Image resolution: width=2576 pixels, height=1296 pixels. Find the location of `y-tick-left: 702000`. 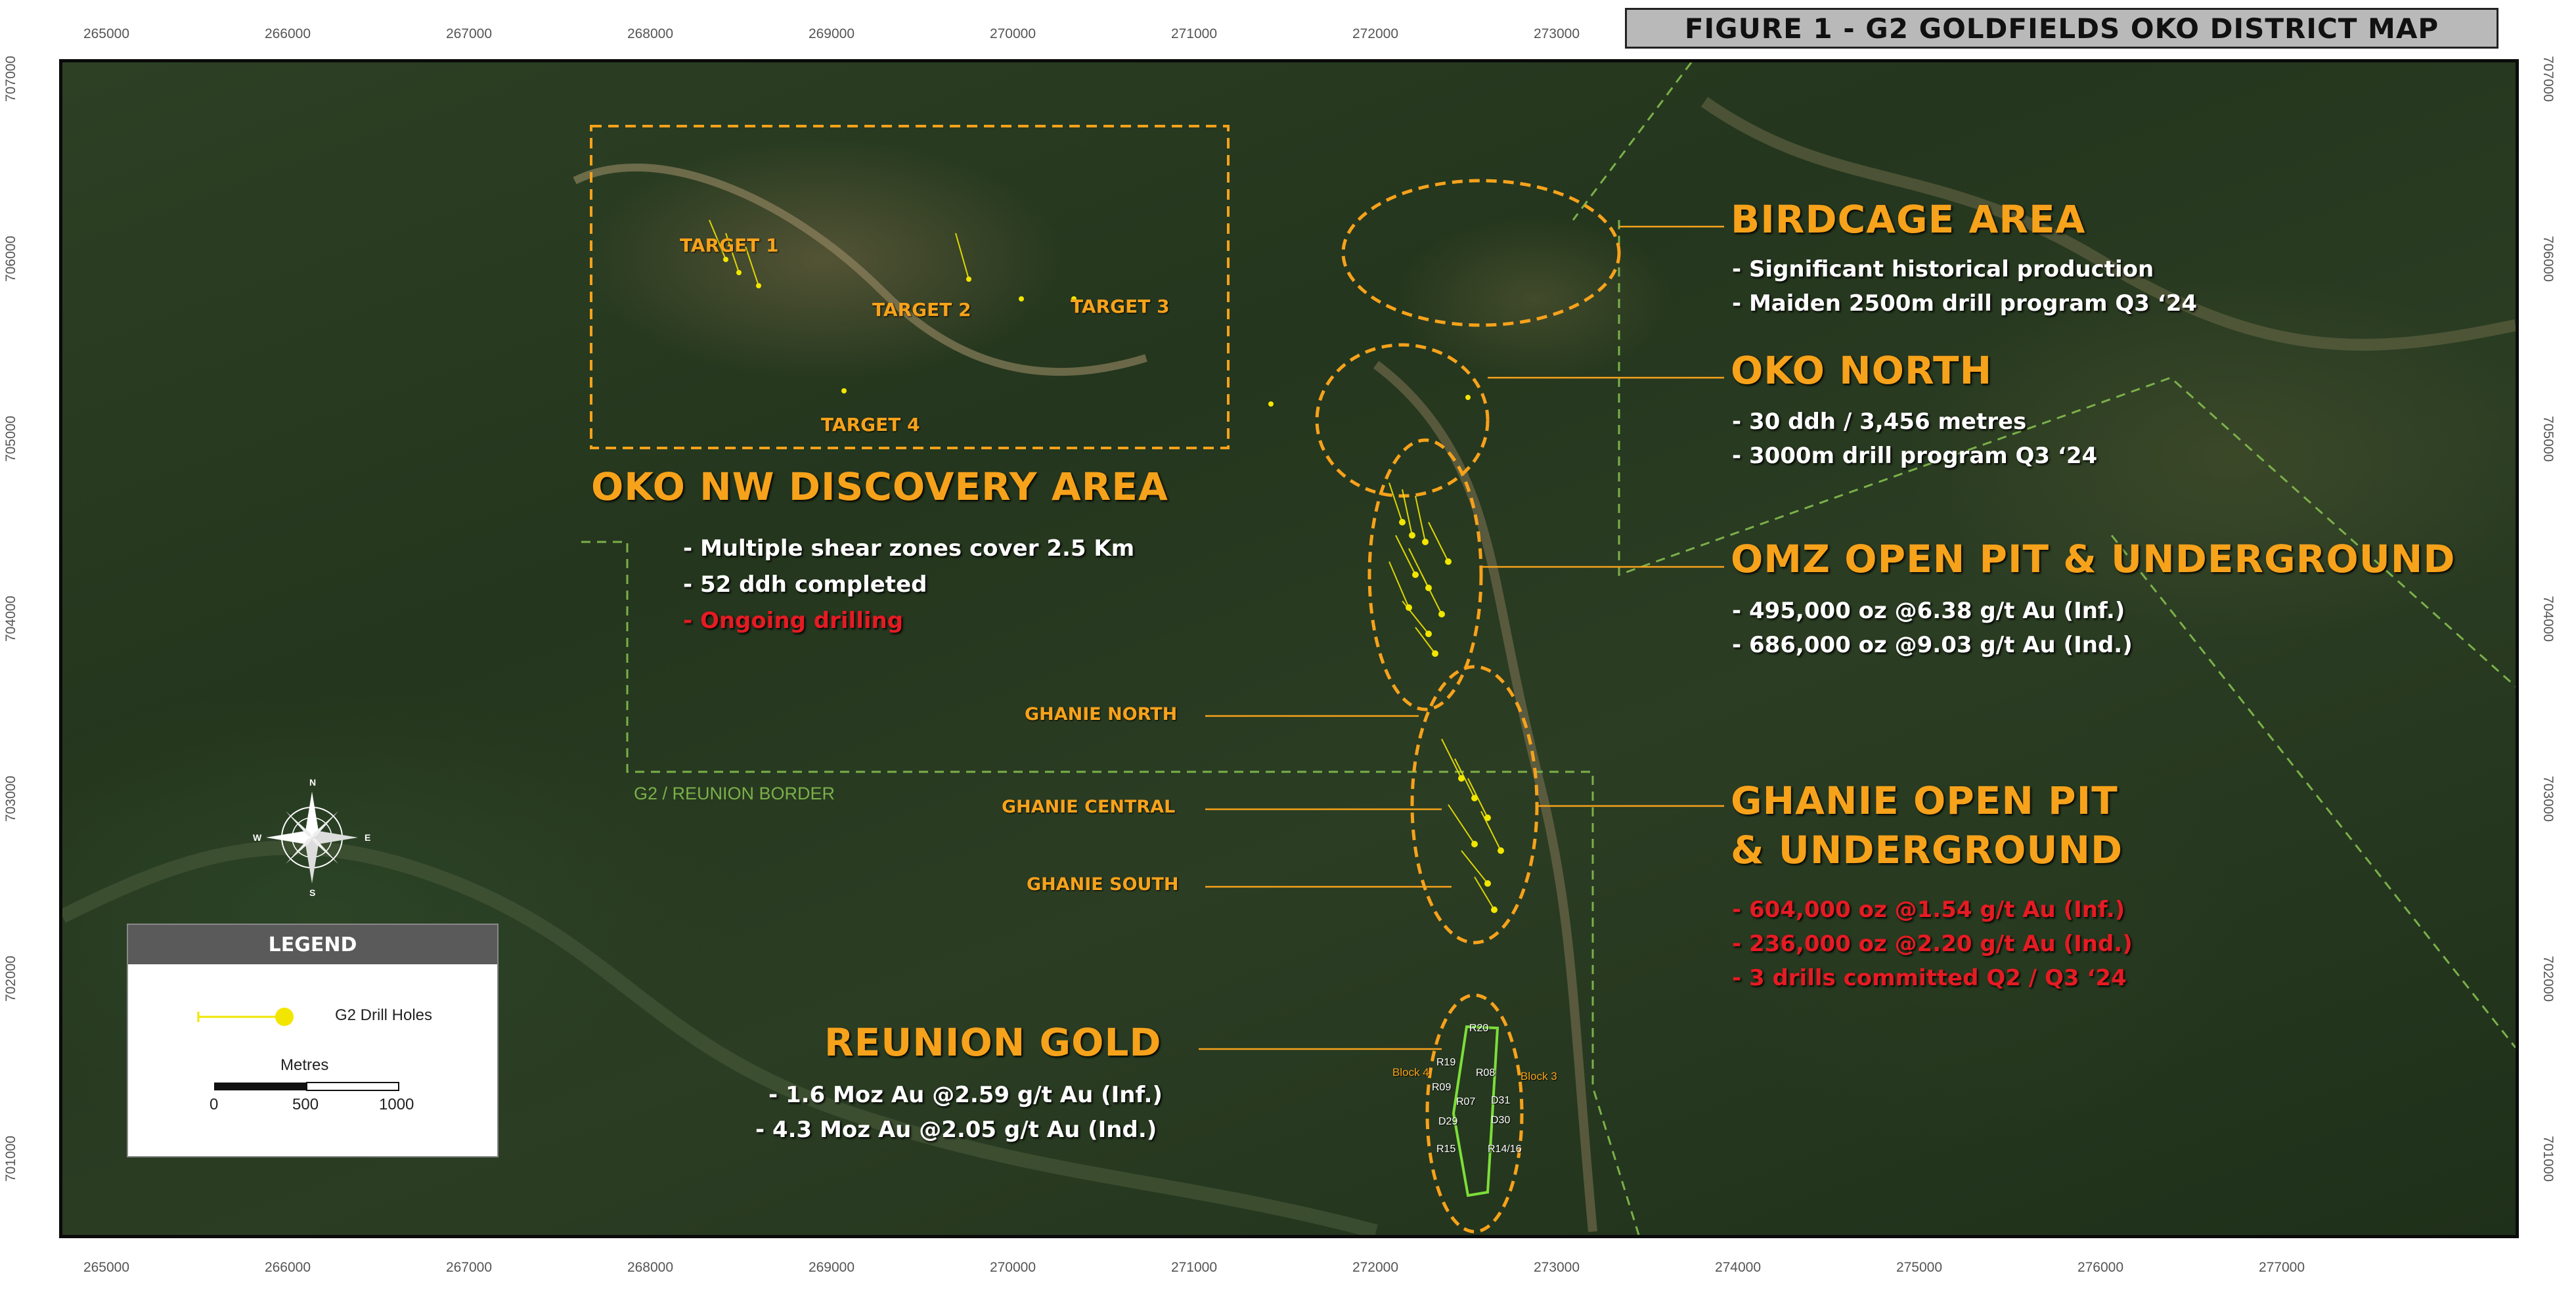

y-tick-left: 702000 is located at coordinates (10, 978).